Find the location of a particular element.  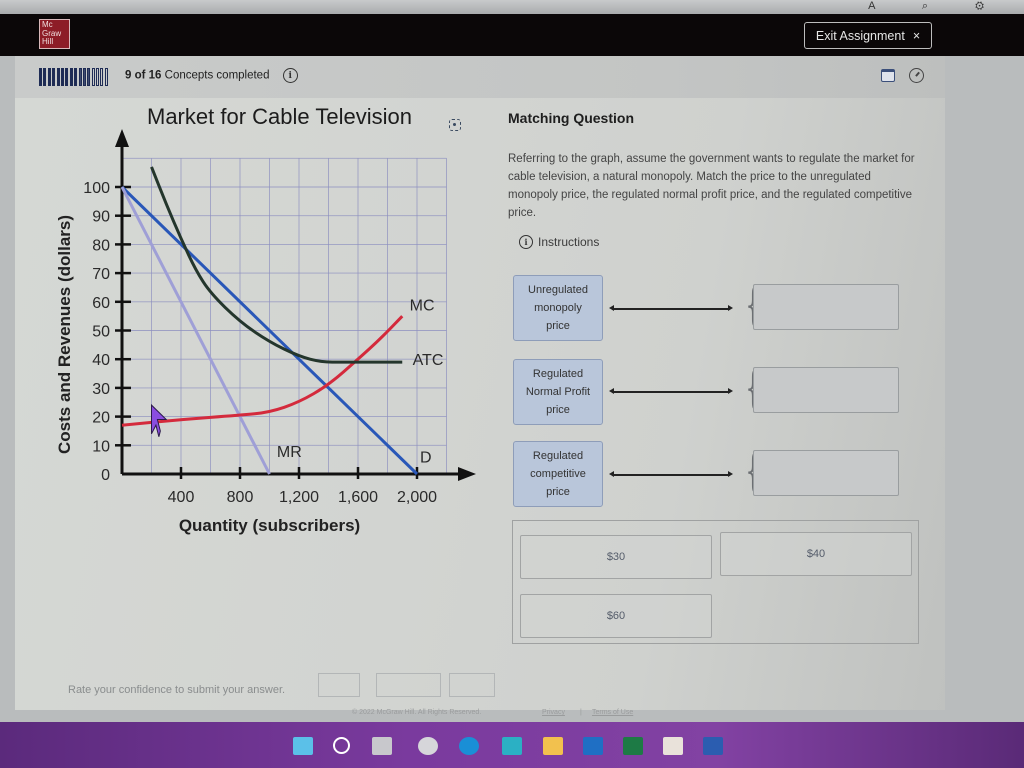

curve-mc is located at coordinates (262, 371).